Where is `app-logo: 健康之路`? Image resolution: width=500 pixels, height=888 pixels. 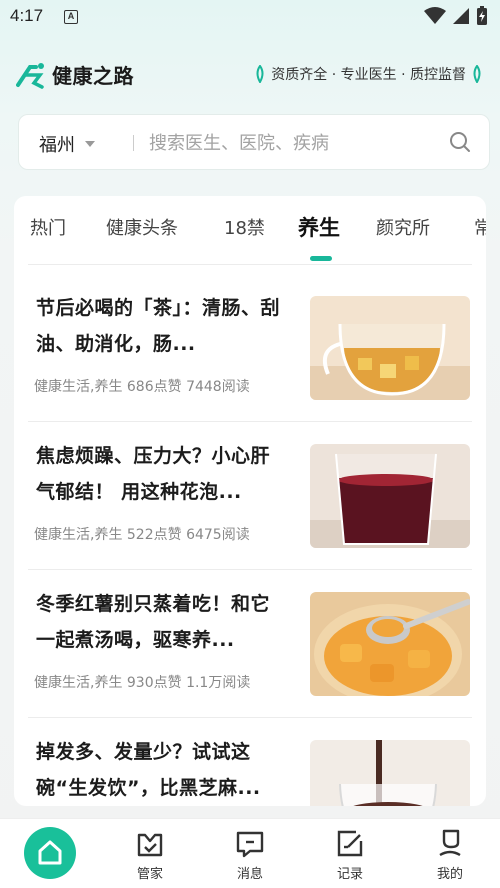
app-logo: 健康之路 is located at coordinates (75, 74).